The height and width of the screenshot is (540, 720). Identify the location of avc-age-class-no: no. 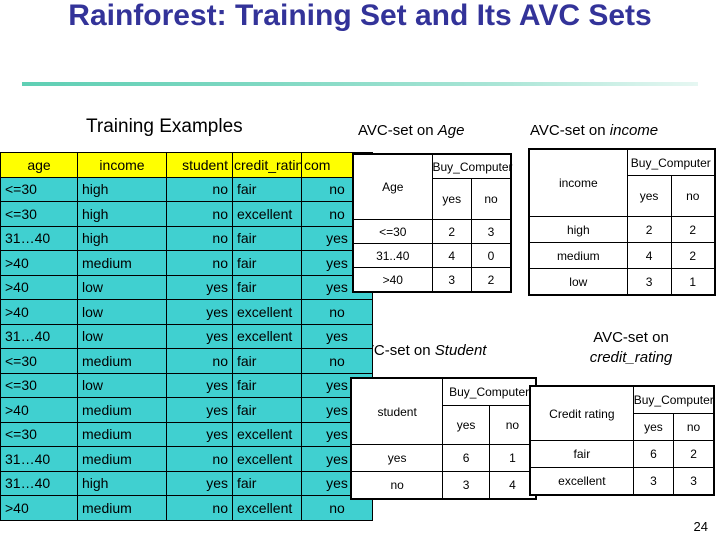
(491, 199).